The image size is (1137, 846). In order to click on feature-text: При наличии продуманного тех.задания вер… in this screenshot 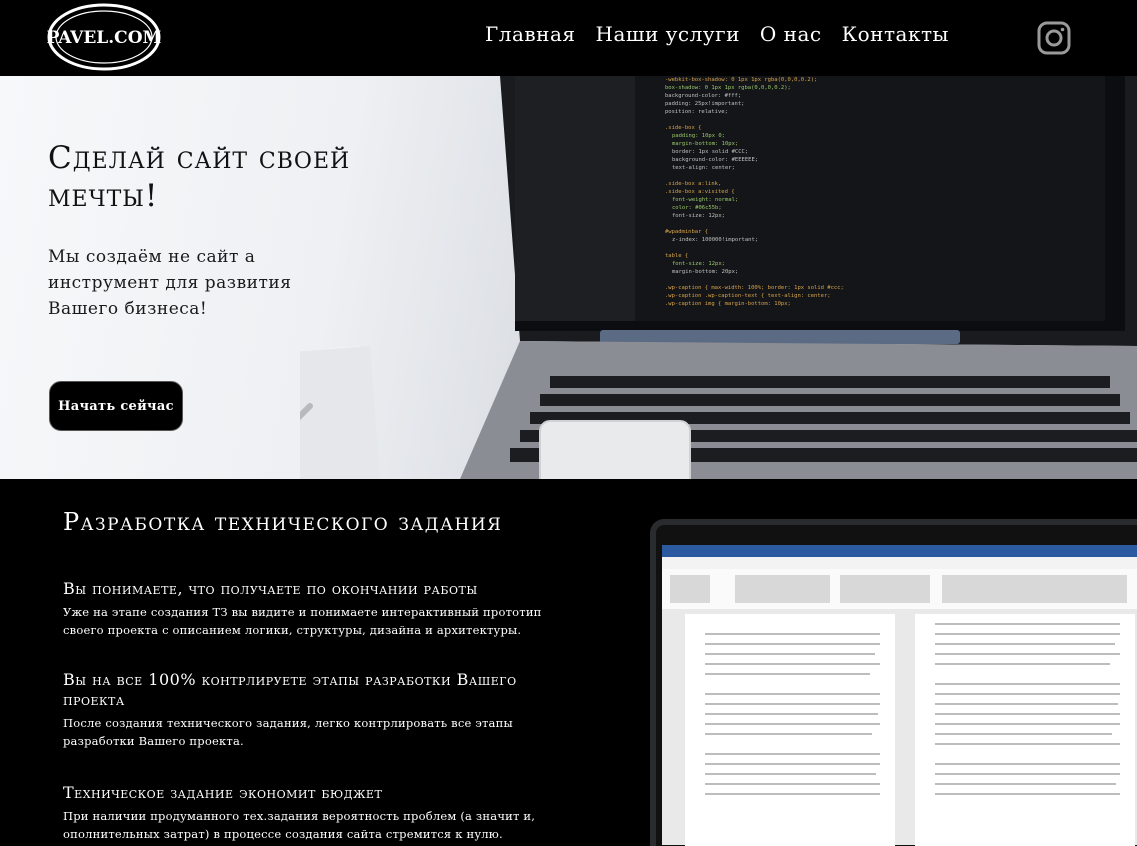, I will do `click(299, 825)`.